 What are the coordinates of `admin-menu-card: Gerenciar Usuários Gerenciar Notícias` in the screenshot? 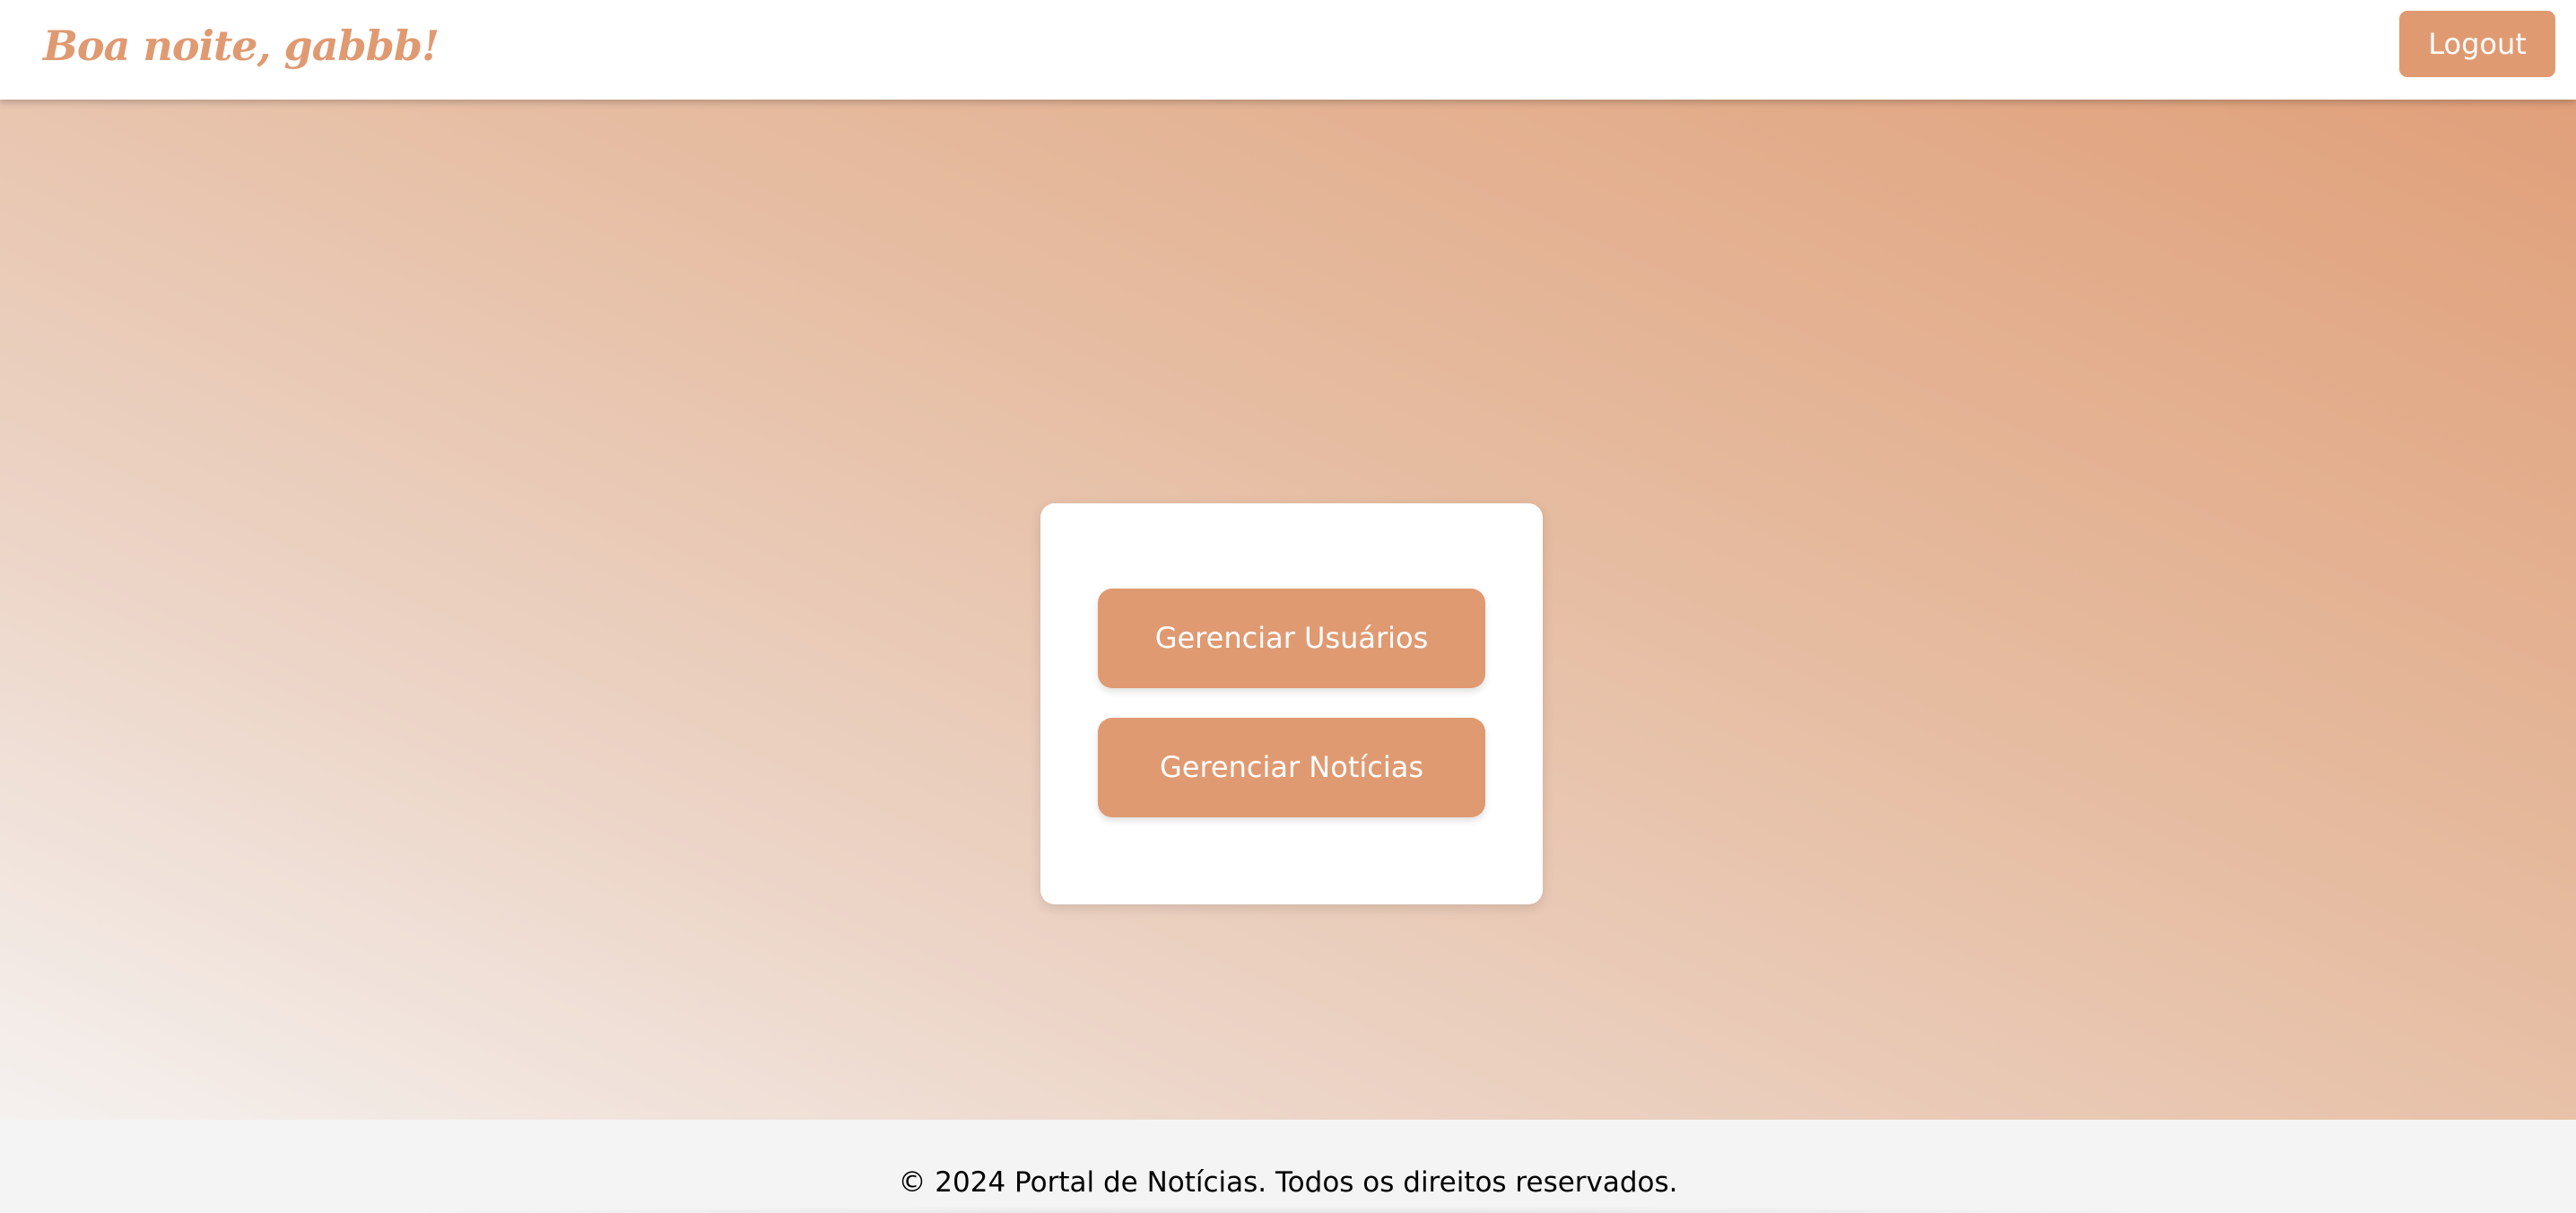 It's located at (1291, 703).